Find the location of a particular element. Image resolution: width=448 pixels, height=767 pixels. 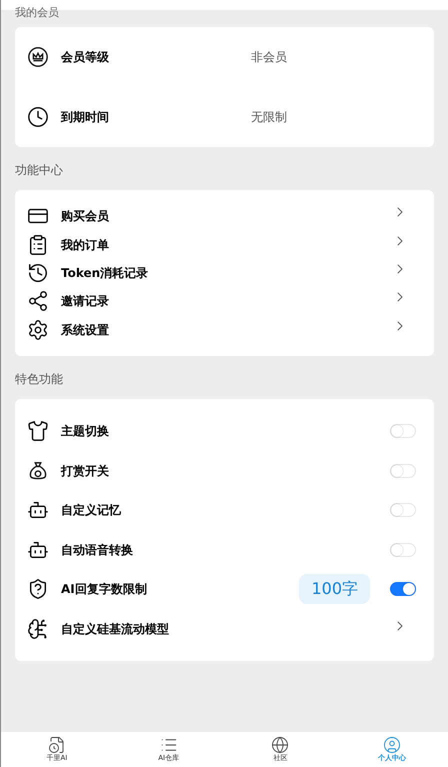

menu-item: Token消耗记录 is located at coordinates (224, 273).